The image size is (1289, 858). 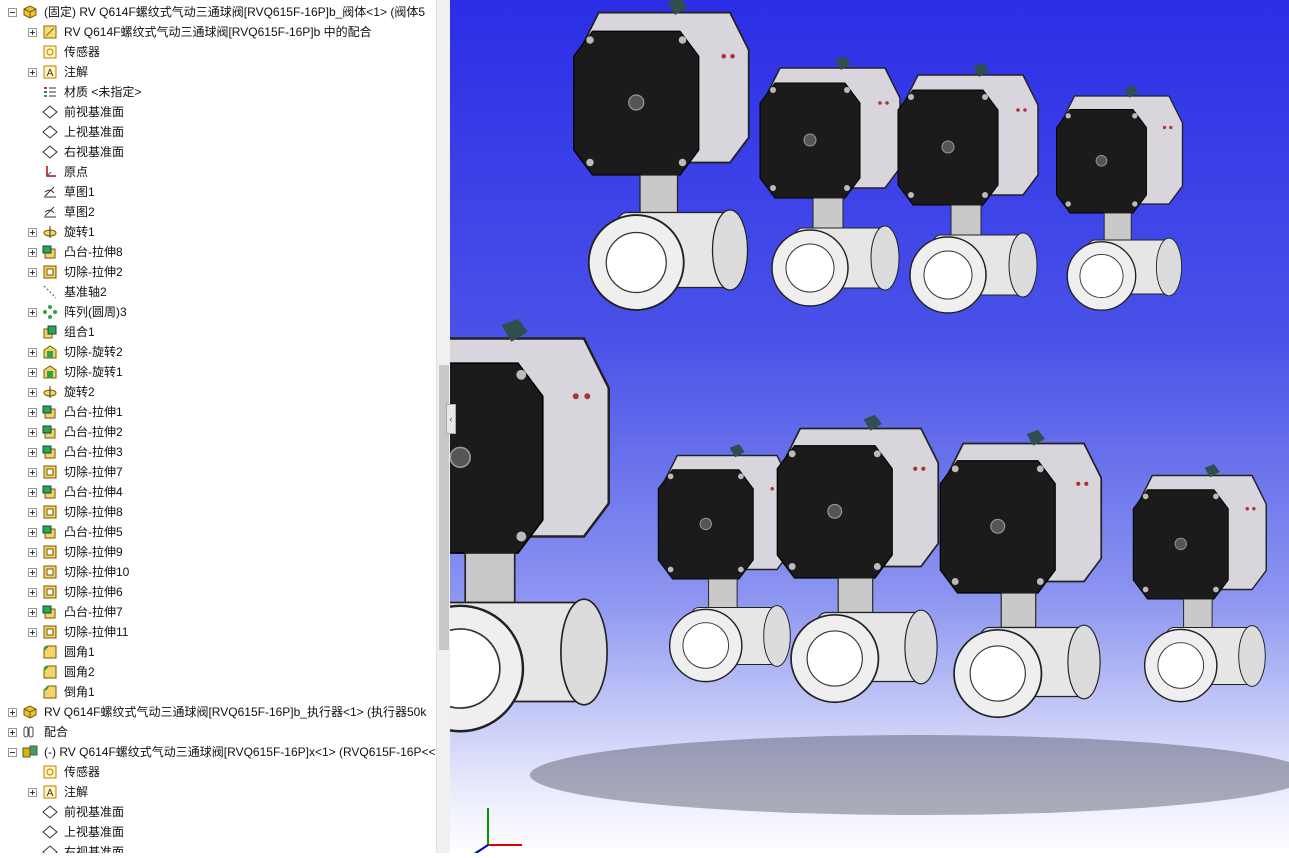 I want to click on tree-item-label: 切除-拉伸7, so click(x=93, y=472).